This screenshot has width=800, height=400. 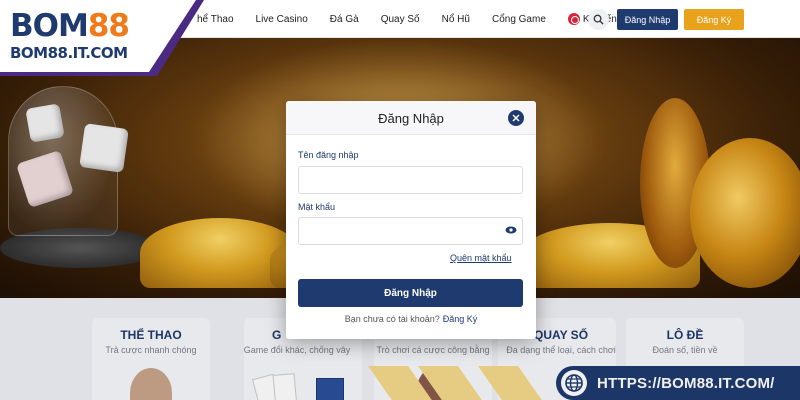 I want to click on nav-item-live-casino: Live Casino, so click(x=282, y=19).